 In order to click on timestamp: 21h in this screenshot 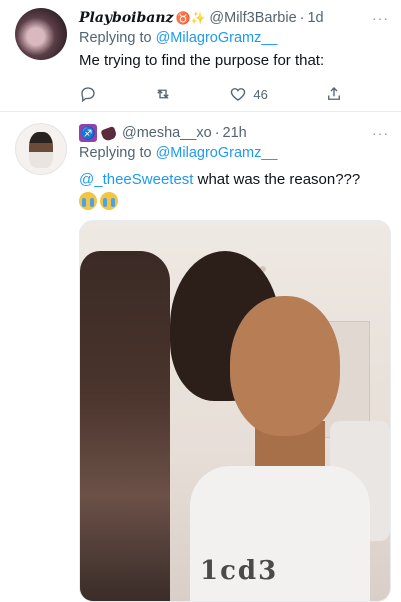, I will do `click(235, 133)`.